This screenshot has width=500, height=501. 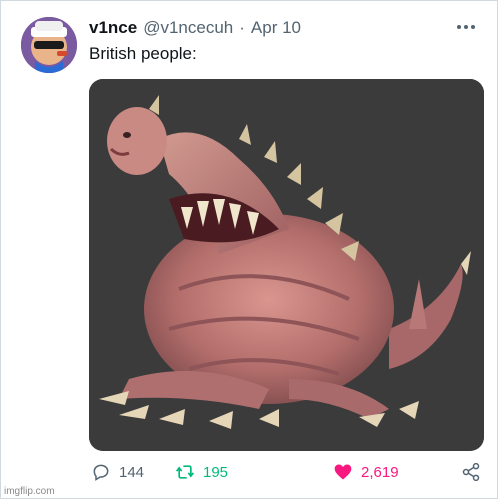 I want to click on avatar, so click(x=49, y=45).